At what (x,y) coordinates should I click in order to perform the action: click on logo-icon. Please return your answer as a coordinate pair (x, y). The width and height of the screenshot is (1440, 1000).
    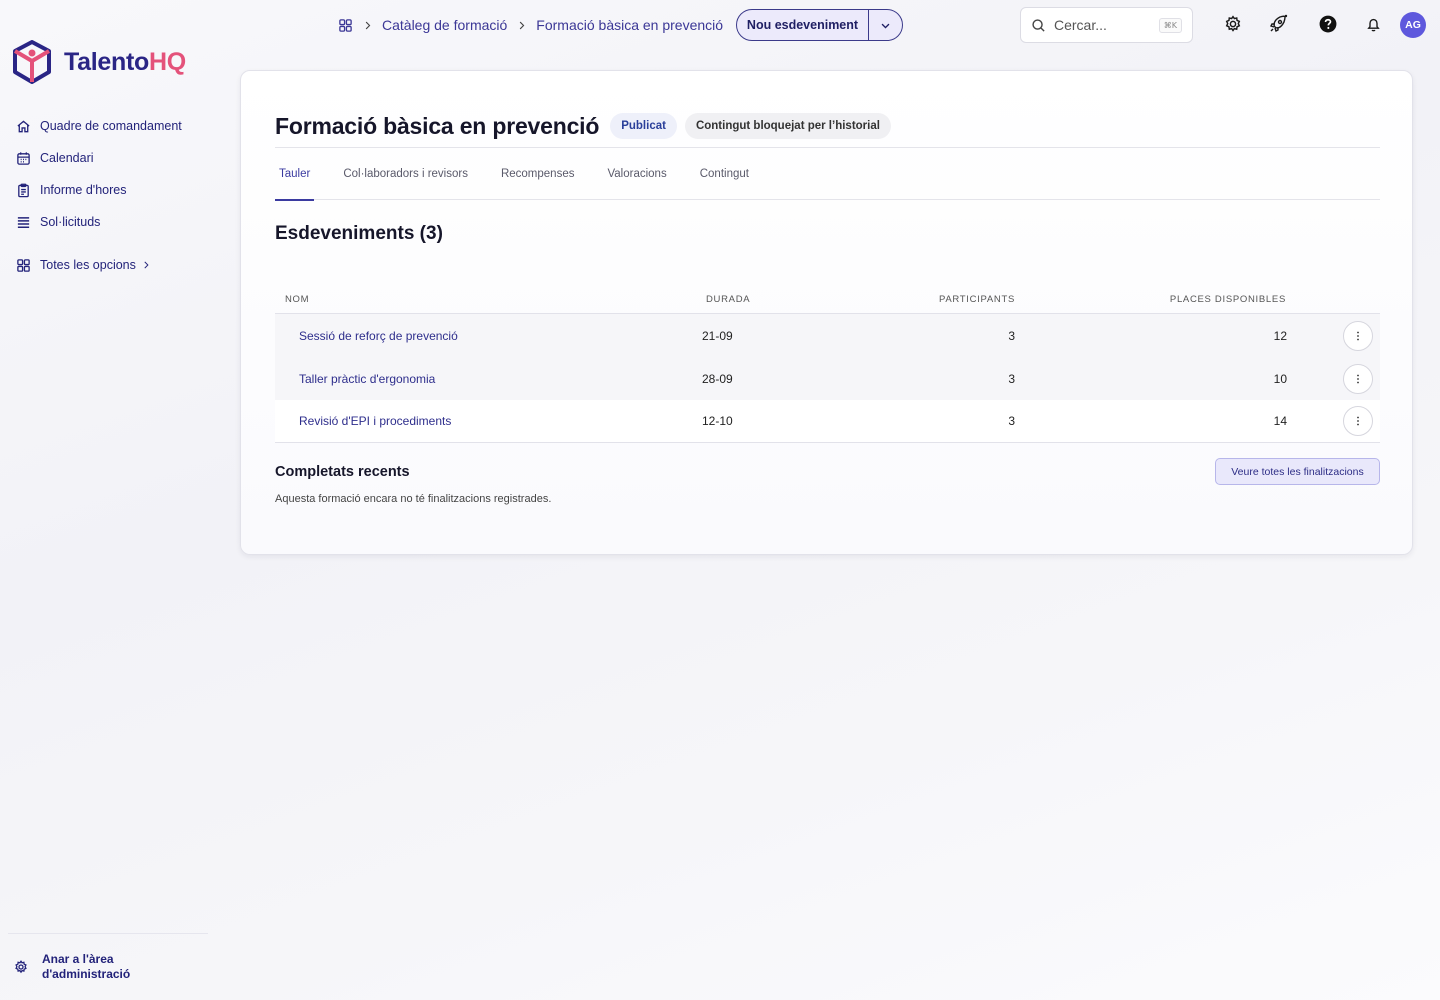
    Looking at the image, I should click on (32, 62).